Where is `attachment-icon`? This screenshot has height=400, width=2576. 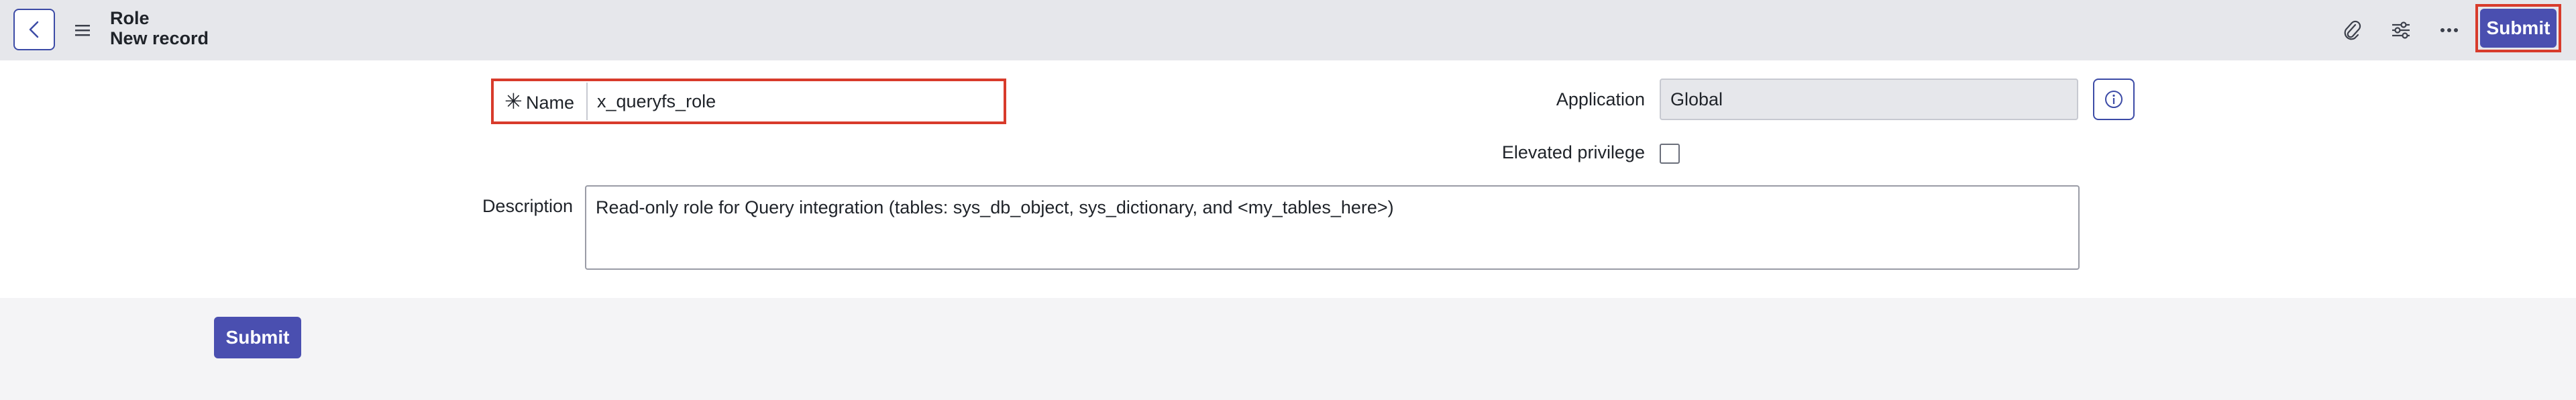 attachment-icon is located at coordinates (2352, 30).